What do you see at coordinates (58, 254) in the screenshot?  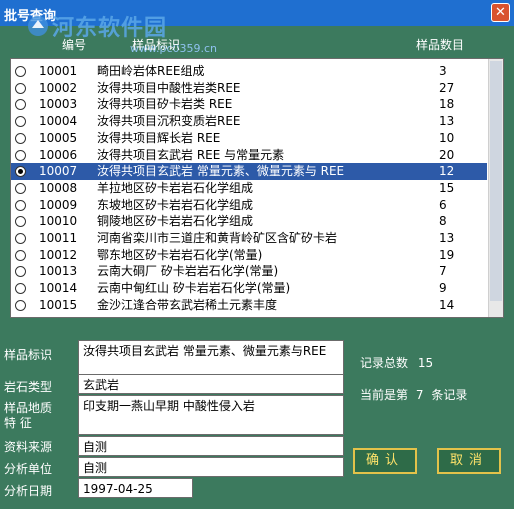 I see `row-id: 10012` at bounding box center [58, 254].